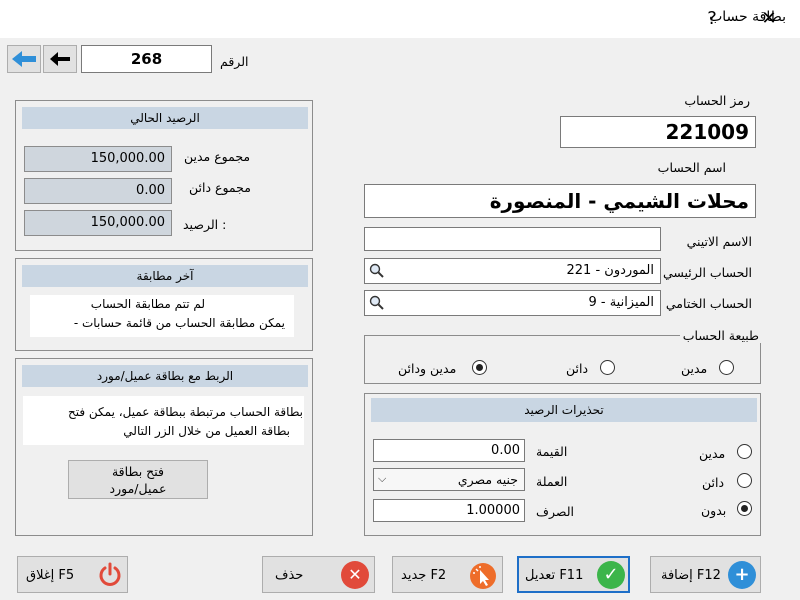 The height and width of the screenshot is (600, 800). I want to click on latin-name-label: الاسم الاتيني, so click(719, 241).